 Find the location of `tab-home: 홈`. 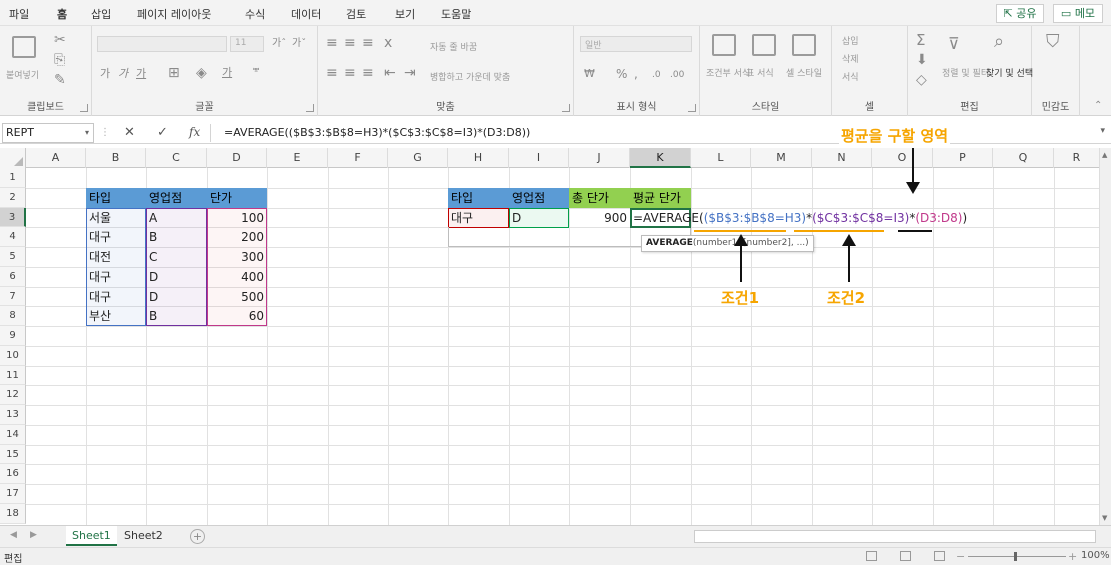

tab-home: 홈 is located at coordinates (62, 17).